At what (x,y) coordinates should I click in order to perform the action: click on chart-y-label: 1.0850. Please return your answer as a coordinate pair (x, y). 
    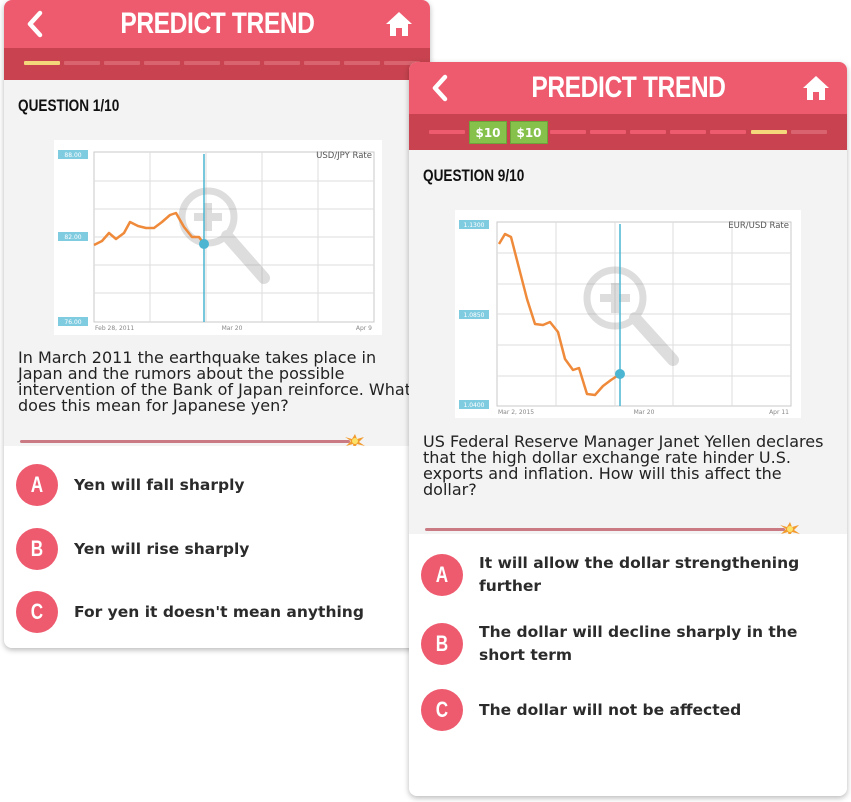
    Looking at the image, I should click on (474, 315).